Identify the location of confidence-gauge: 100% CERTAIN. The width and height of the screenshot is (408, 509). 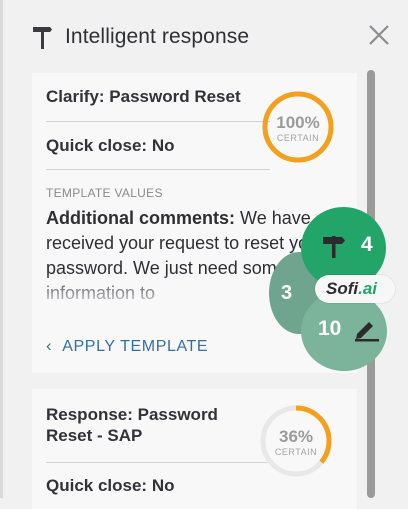
(298, 127).